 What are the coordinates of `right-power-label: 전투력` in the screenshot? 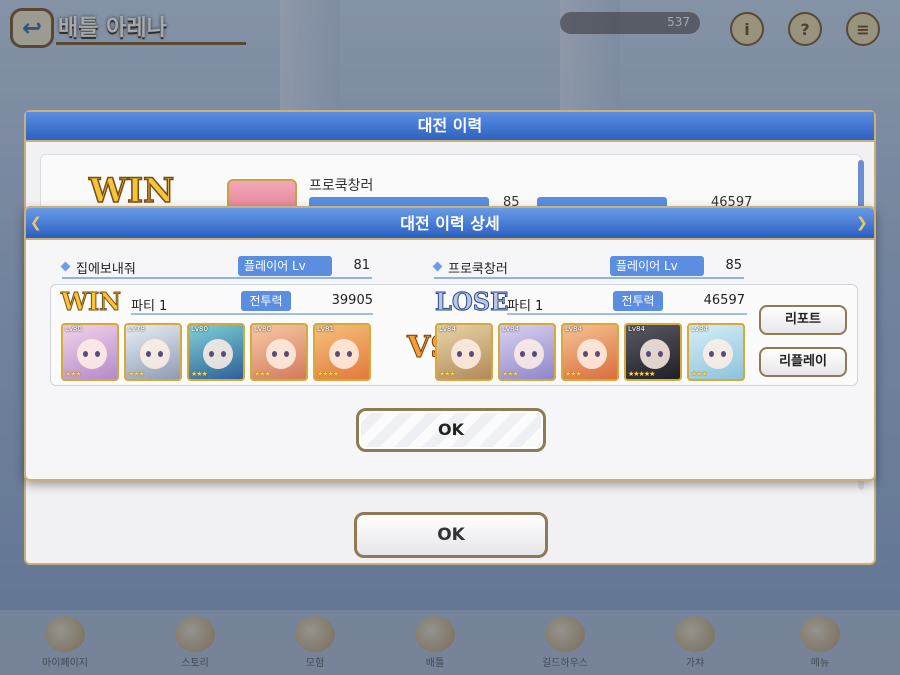 It's located at (638, 301).